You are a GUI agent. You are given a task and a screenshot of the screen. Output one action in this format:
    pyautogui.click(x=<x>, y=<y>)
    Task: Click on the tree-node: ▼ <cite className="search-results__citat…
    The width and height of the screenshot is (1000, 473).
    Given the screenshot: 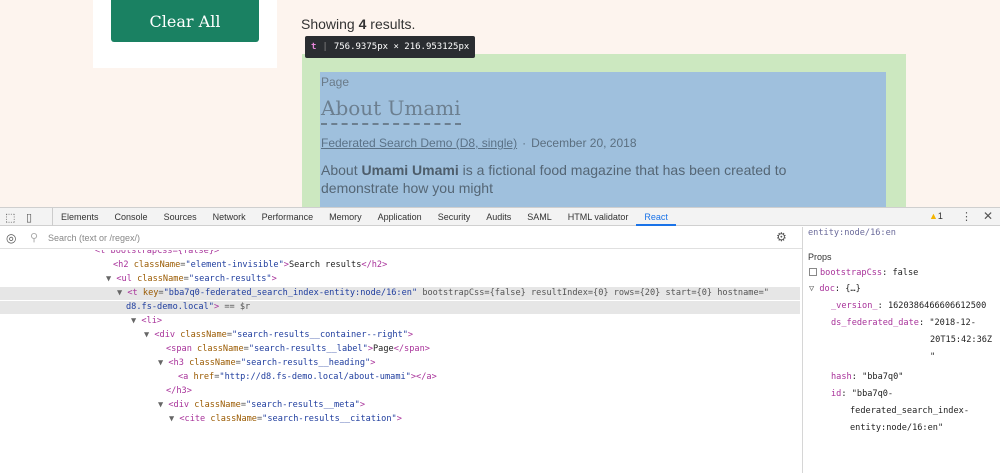 What is the action you would take?
    pyautogui.click(x=201, y=419)
    